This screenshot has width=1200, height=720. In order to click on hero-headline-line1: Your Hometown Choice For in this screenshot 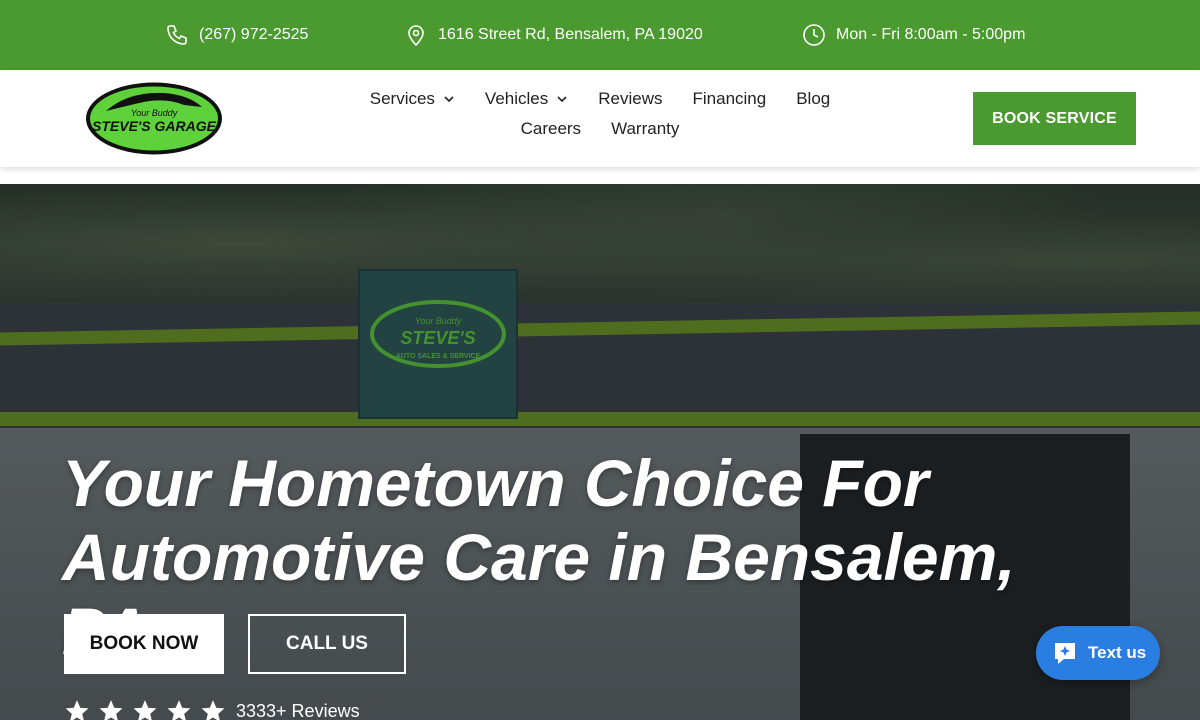, I will do `click(495, 483)`.